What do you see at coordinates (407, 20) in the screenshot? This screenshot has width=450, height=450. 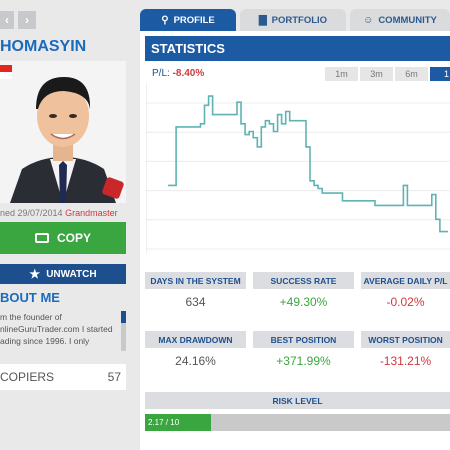 I see `tab-label: COMMUNITY` at bounding box center [407, 20].